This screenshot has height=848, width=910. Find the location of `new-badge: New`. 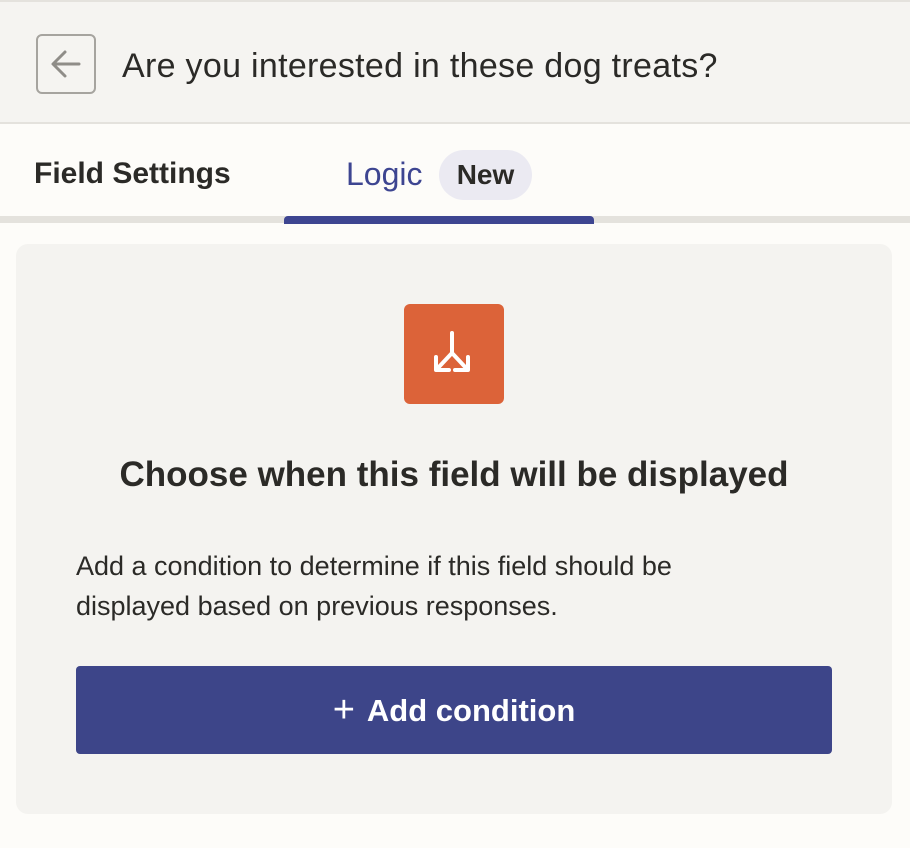

new-badge: New is located at coordinates (485, 175).